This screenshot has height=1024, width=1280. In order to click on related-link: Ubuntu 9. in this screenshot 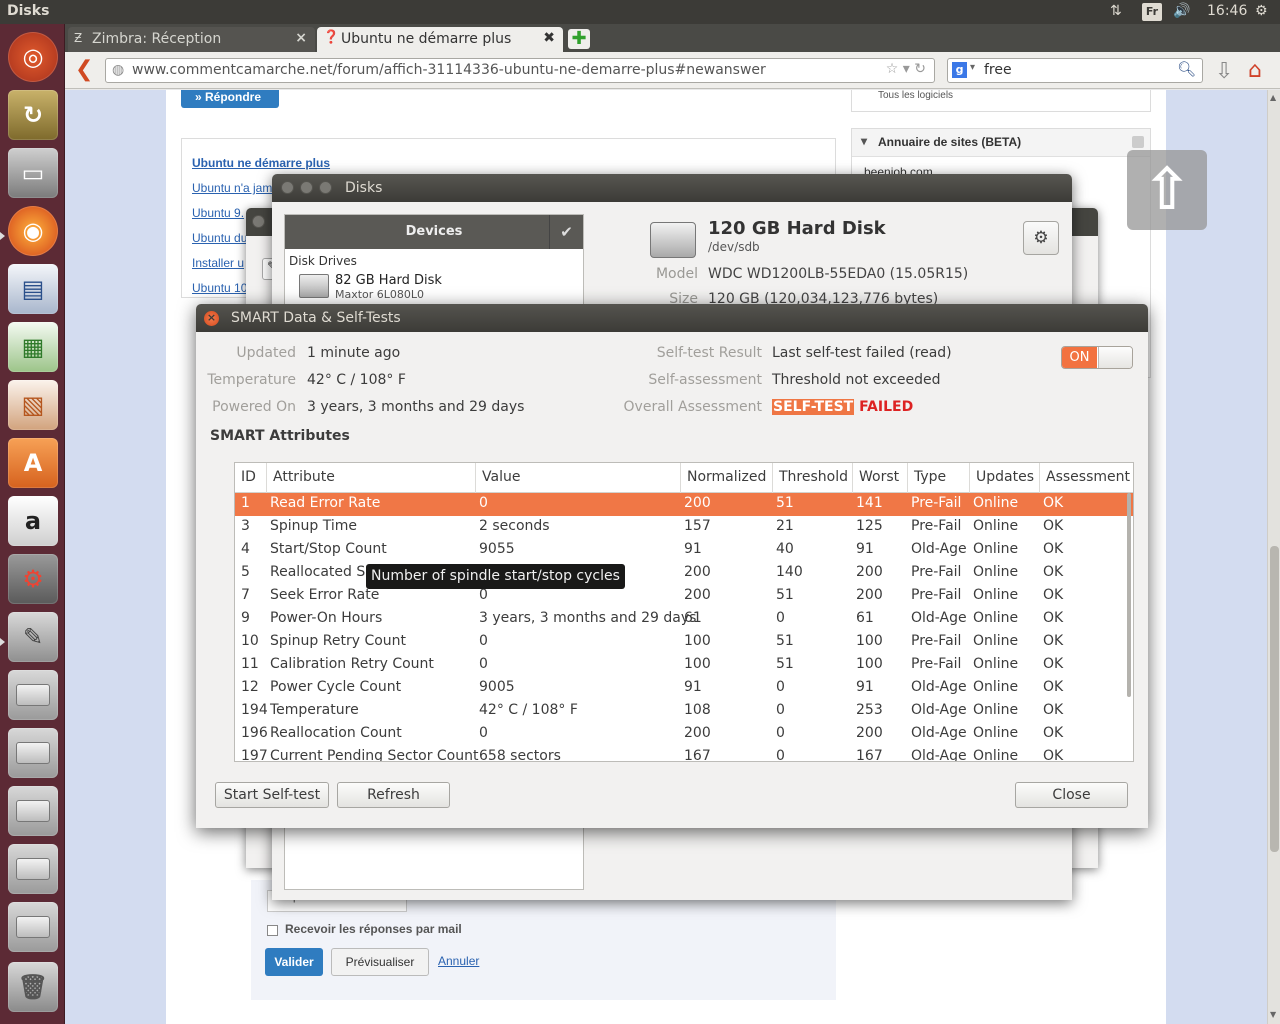, I will do `click(218, 213)`.